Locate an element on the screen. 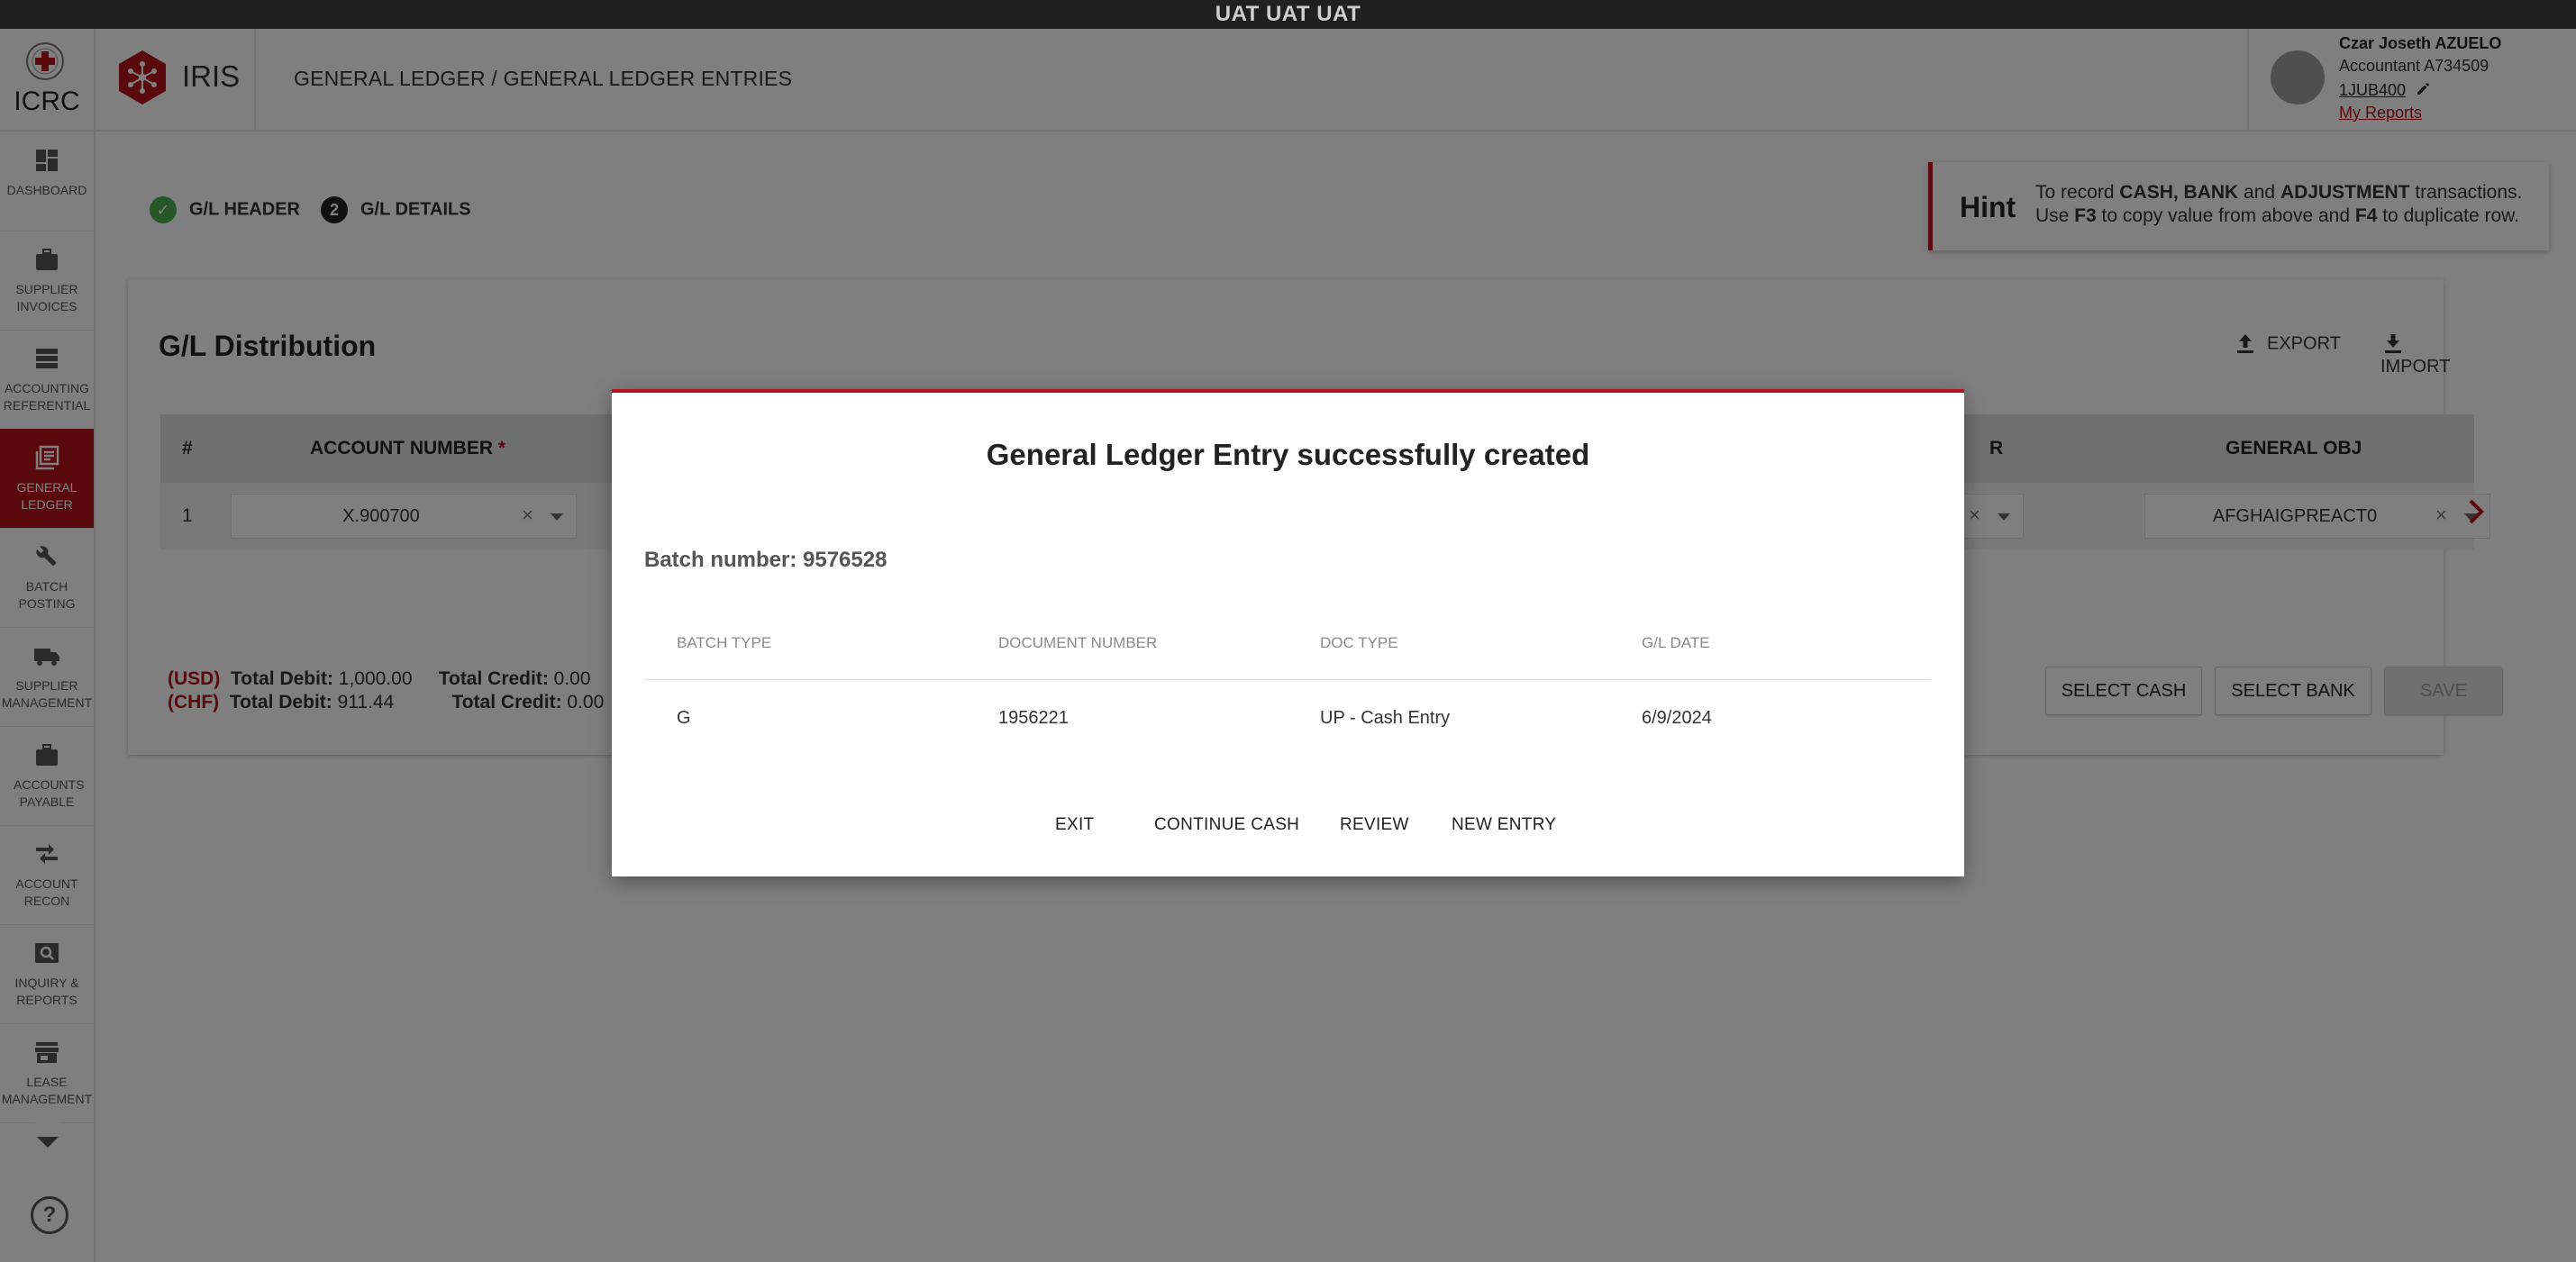 Image resolution: width=2576 pixels, height=1262 pixels. environment-banner: UAT UAT UAT is located at coordinates (1288, 14).